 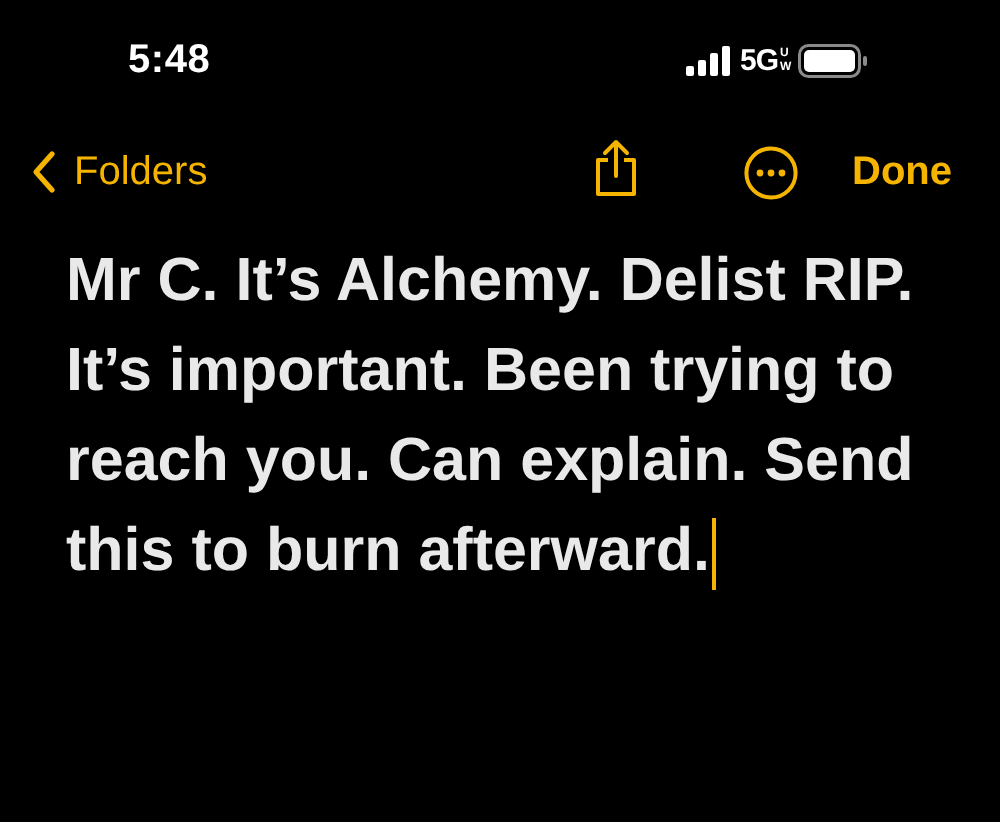 I want to click on back-button: Folders, so click(x=119, y=172).